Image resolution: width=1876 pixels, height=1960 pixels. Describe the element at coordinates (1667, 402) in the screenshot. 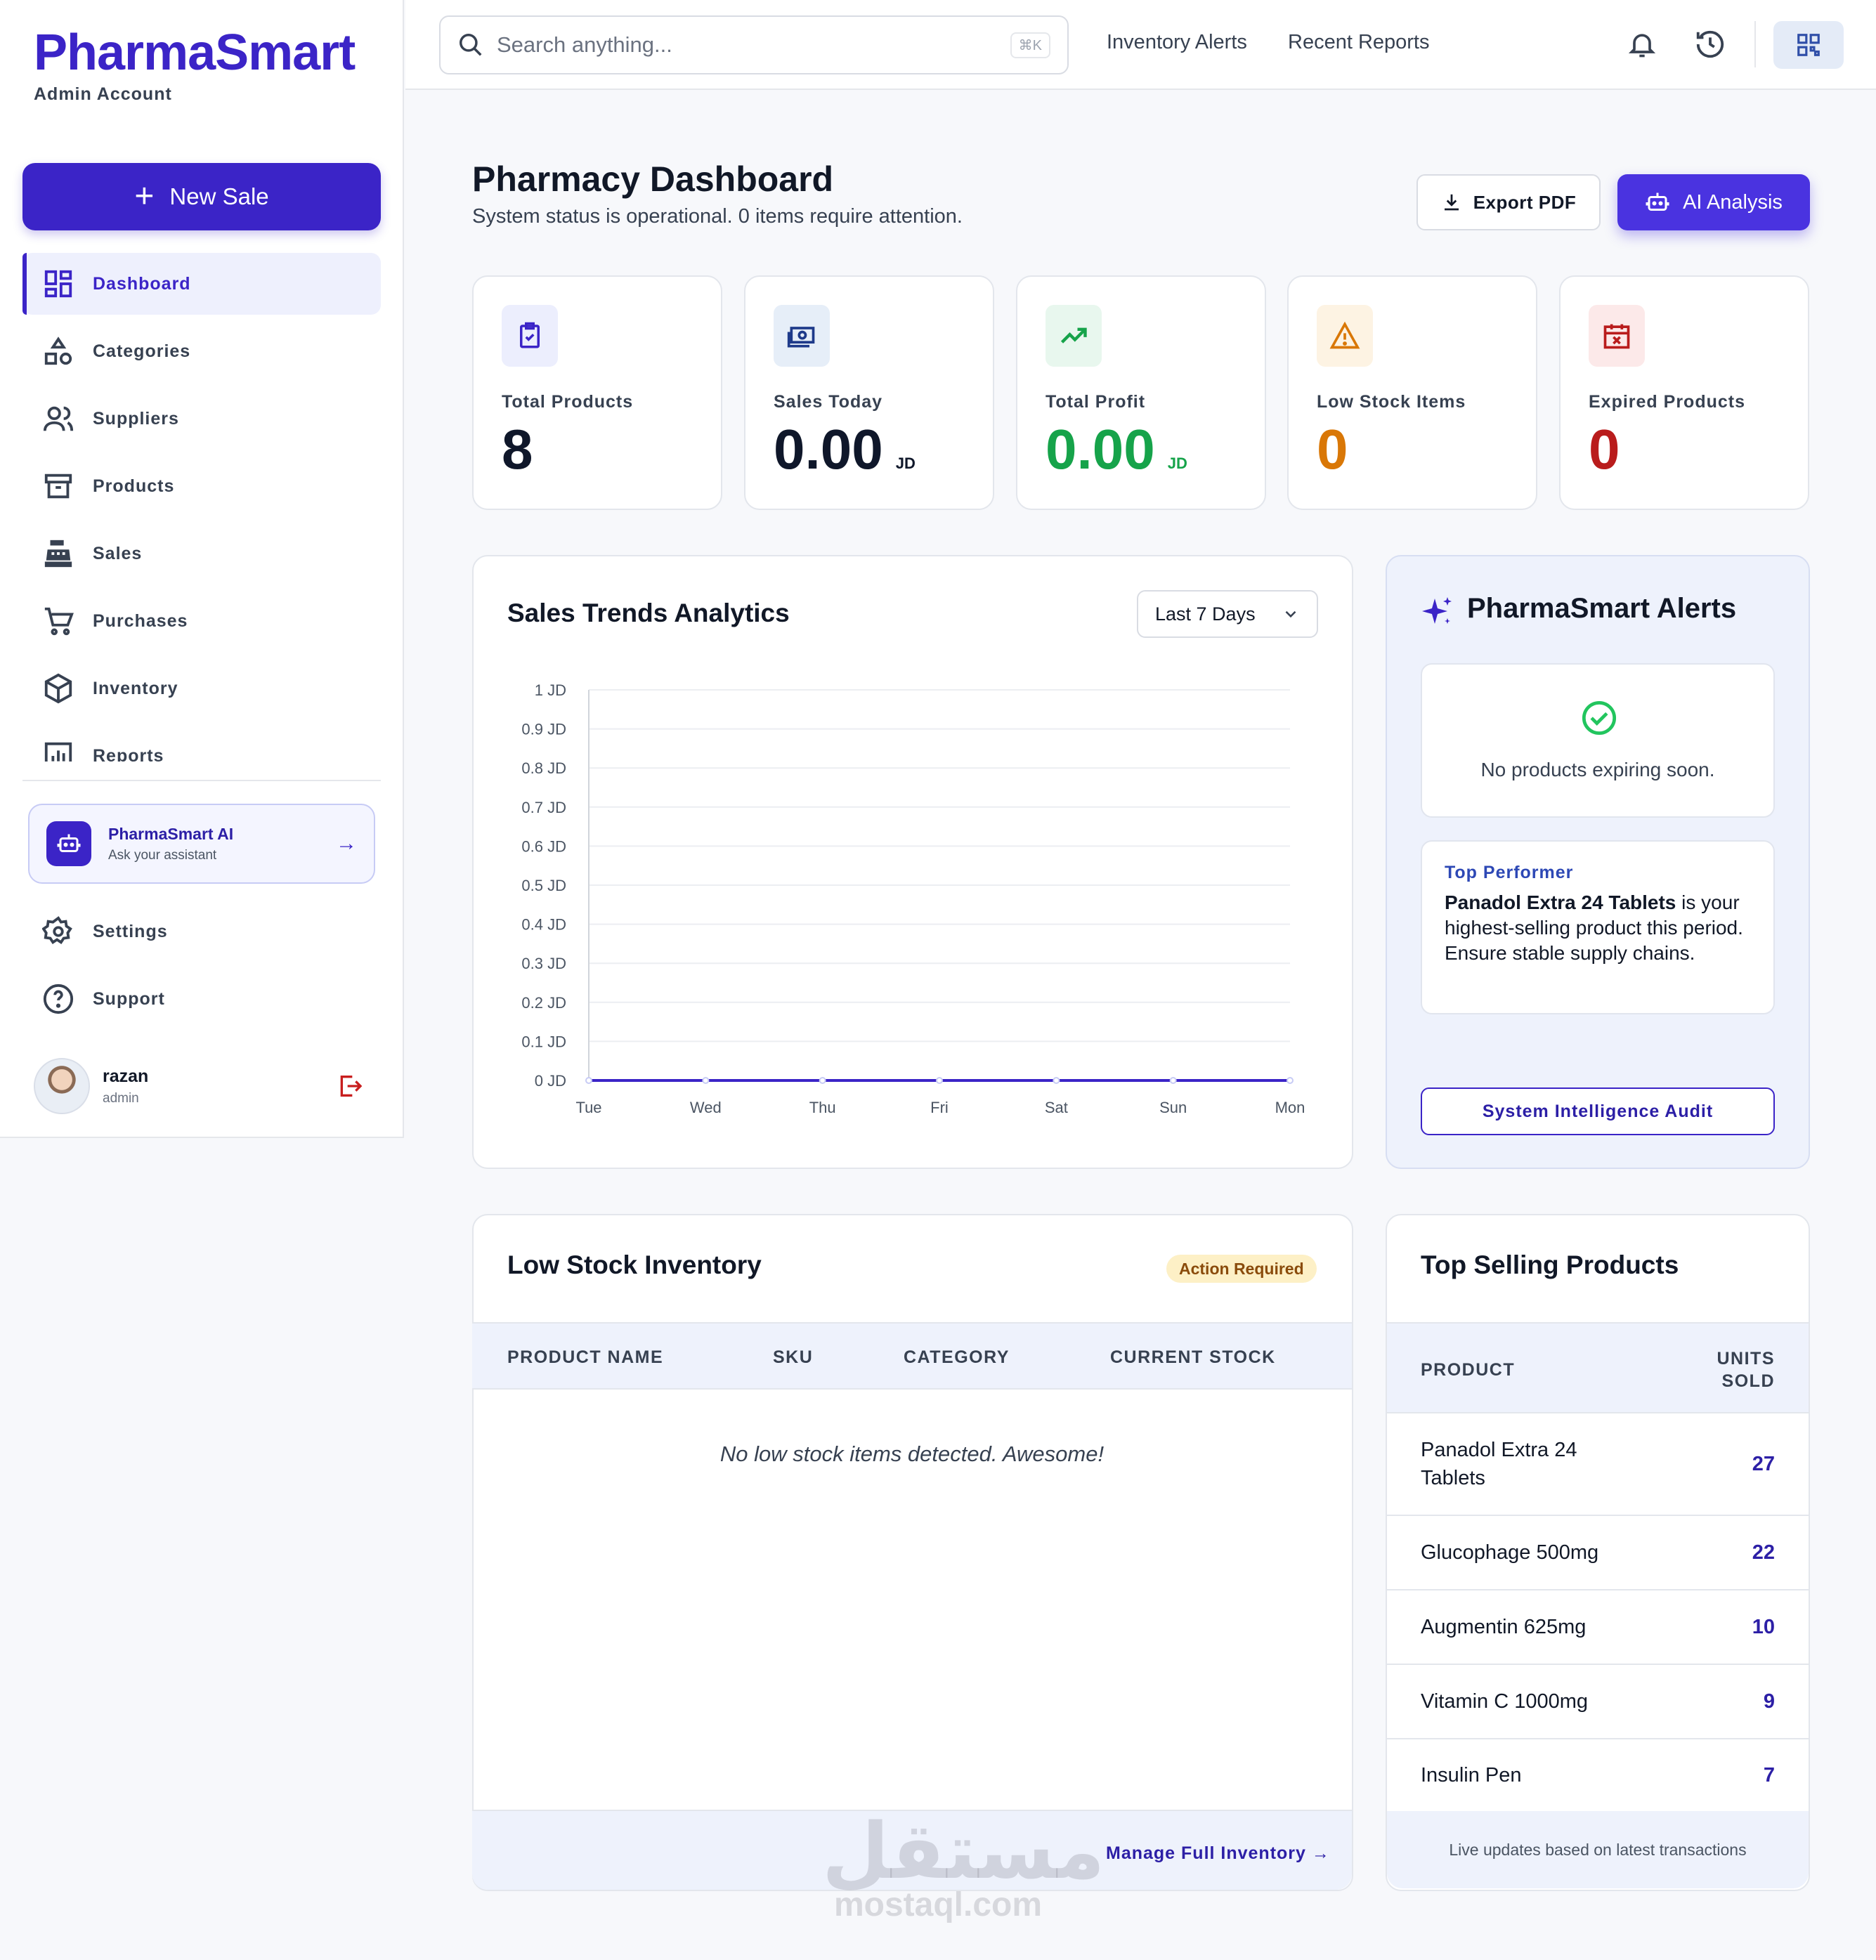

I see `stat-label: Expired Products` at that location.